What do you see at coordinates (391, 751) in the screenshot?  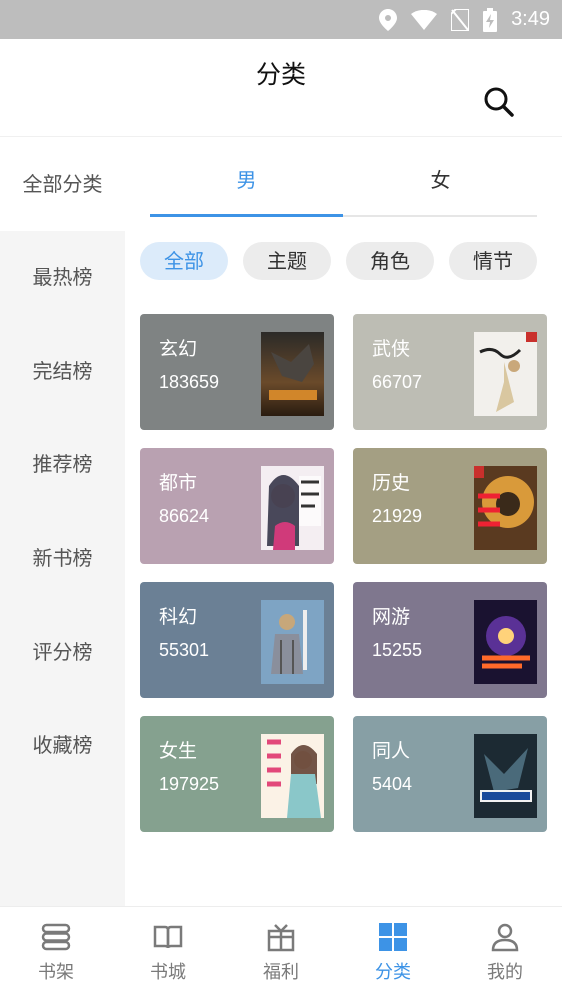 I see `category-name: 同人` at bounding box center [391, 751].